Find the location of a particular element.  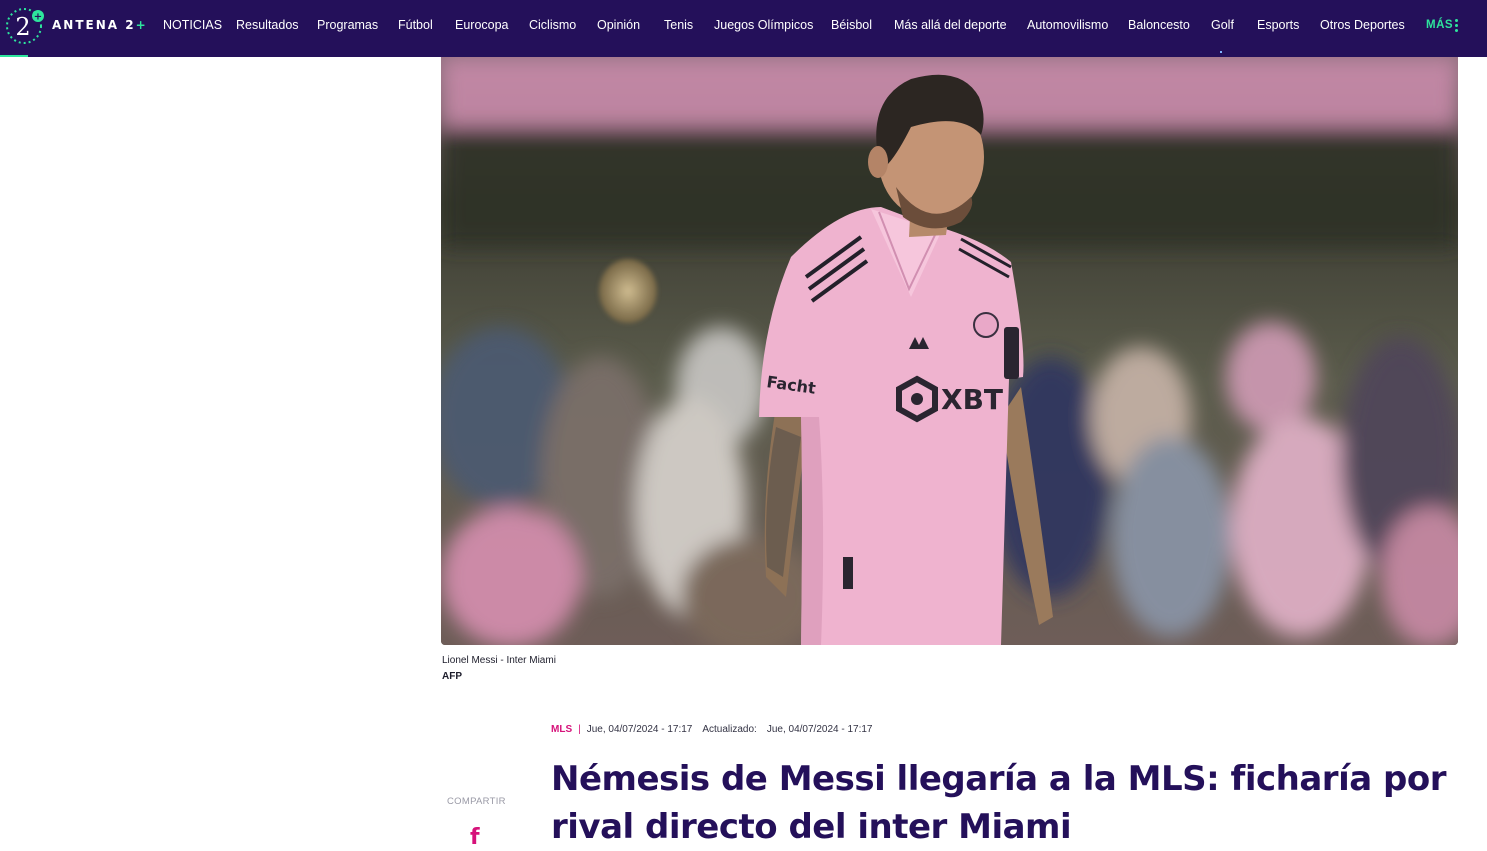

category-link: MLS is located at coordinates (561, 729).